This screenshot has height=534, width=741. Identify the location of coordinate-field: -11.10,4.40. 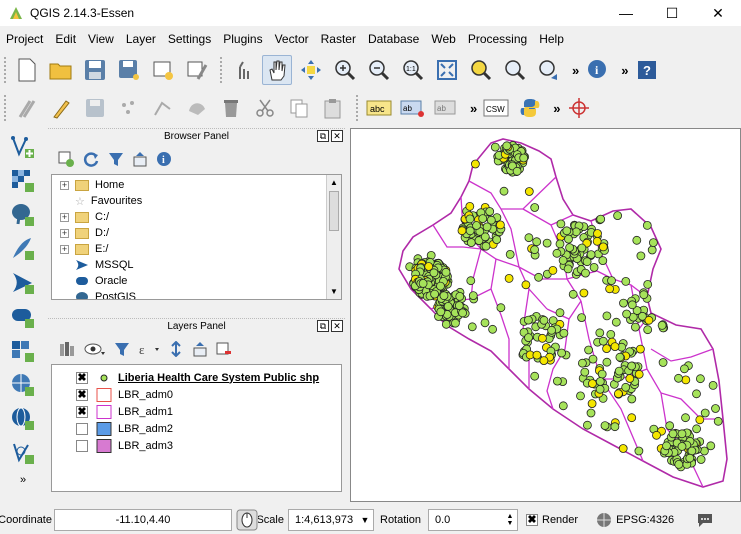
(143, 520).